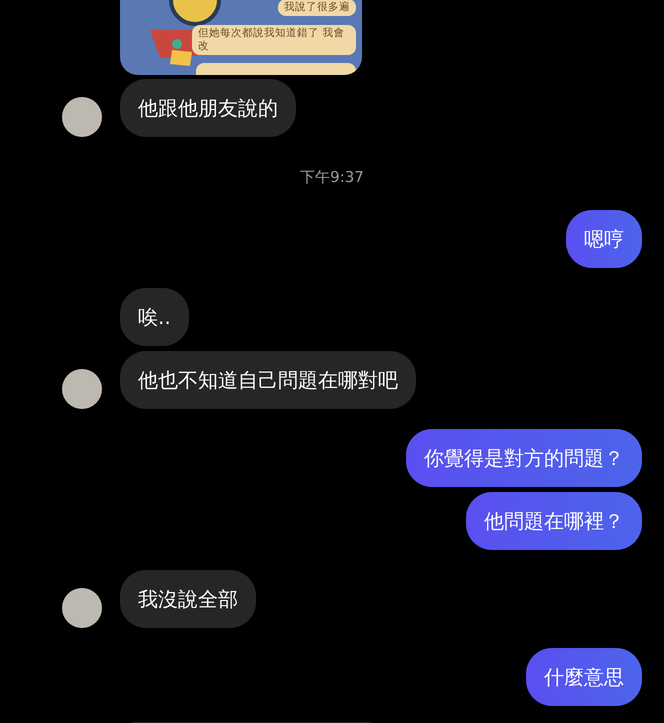  Describe the element at coordinates (524, 458) in the screenshot. I see `message-bubble: 你覺得是對方的問題？` at that location.